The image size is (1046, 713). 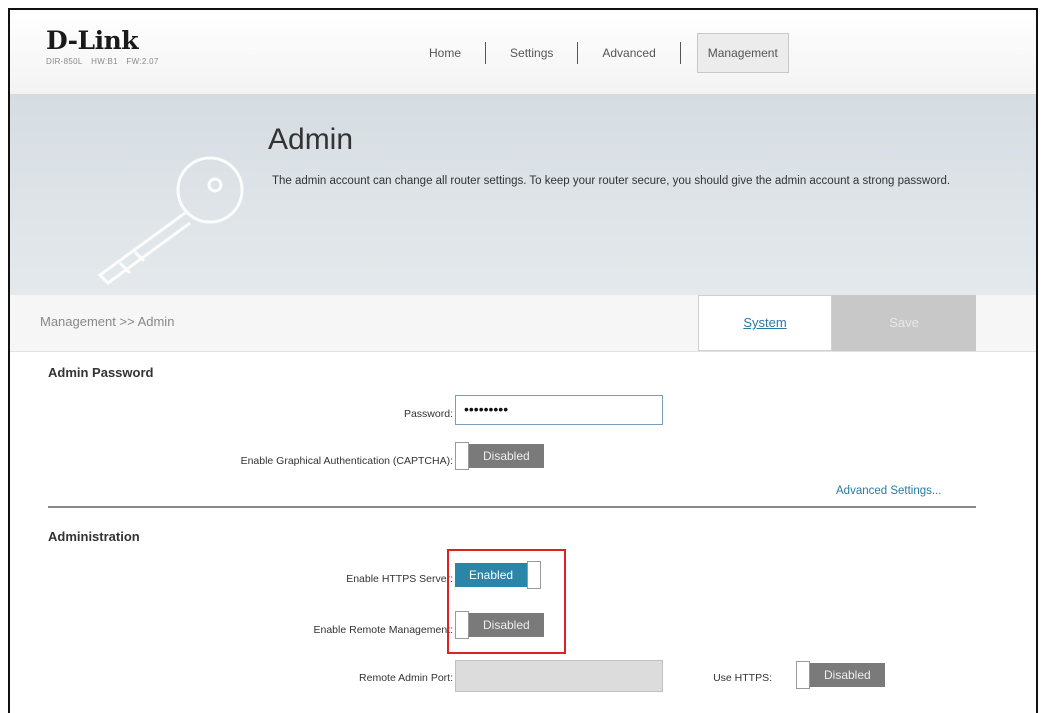 I want to click on captcha-toggle: Disabled, so click(x=499, y=456).